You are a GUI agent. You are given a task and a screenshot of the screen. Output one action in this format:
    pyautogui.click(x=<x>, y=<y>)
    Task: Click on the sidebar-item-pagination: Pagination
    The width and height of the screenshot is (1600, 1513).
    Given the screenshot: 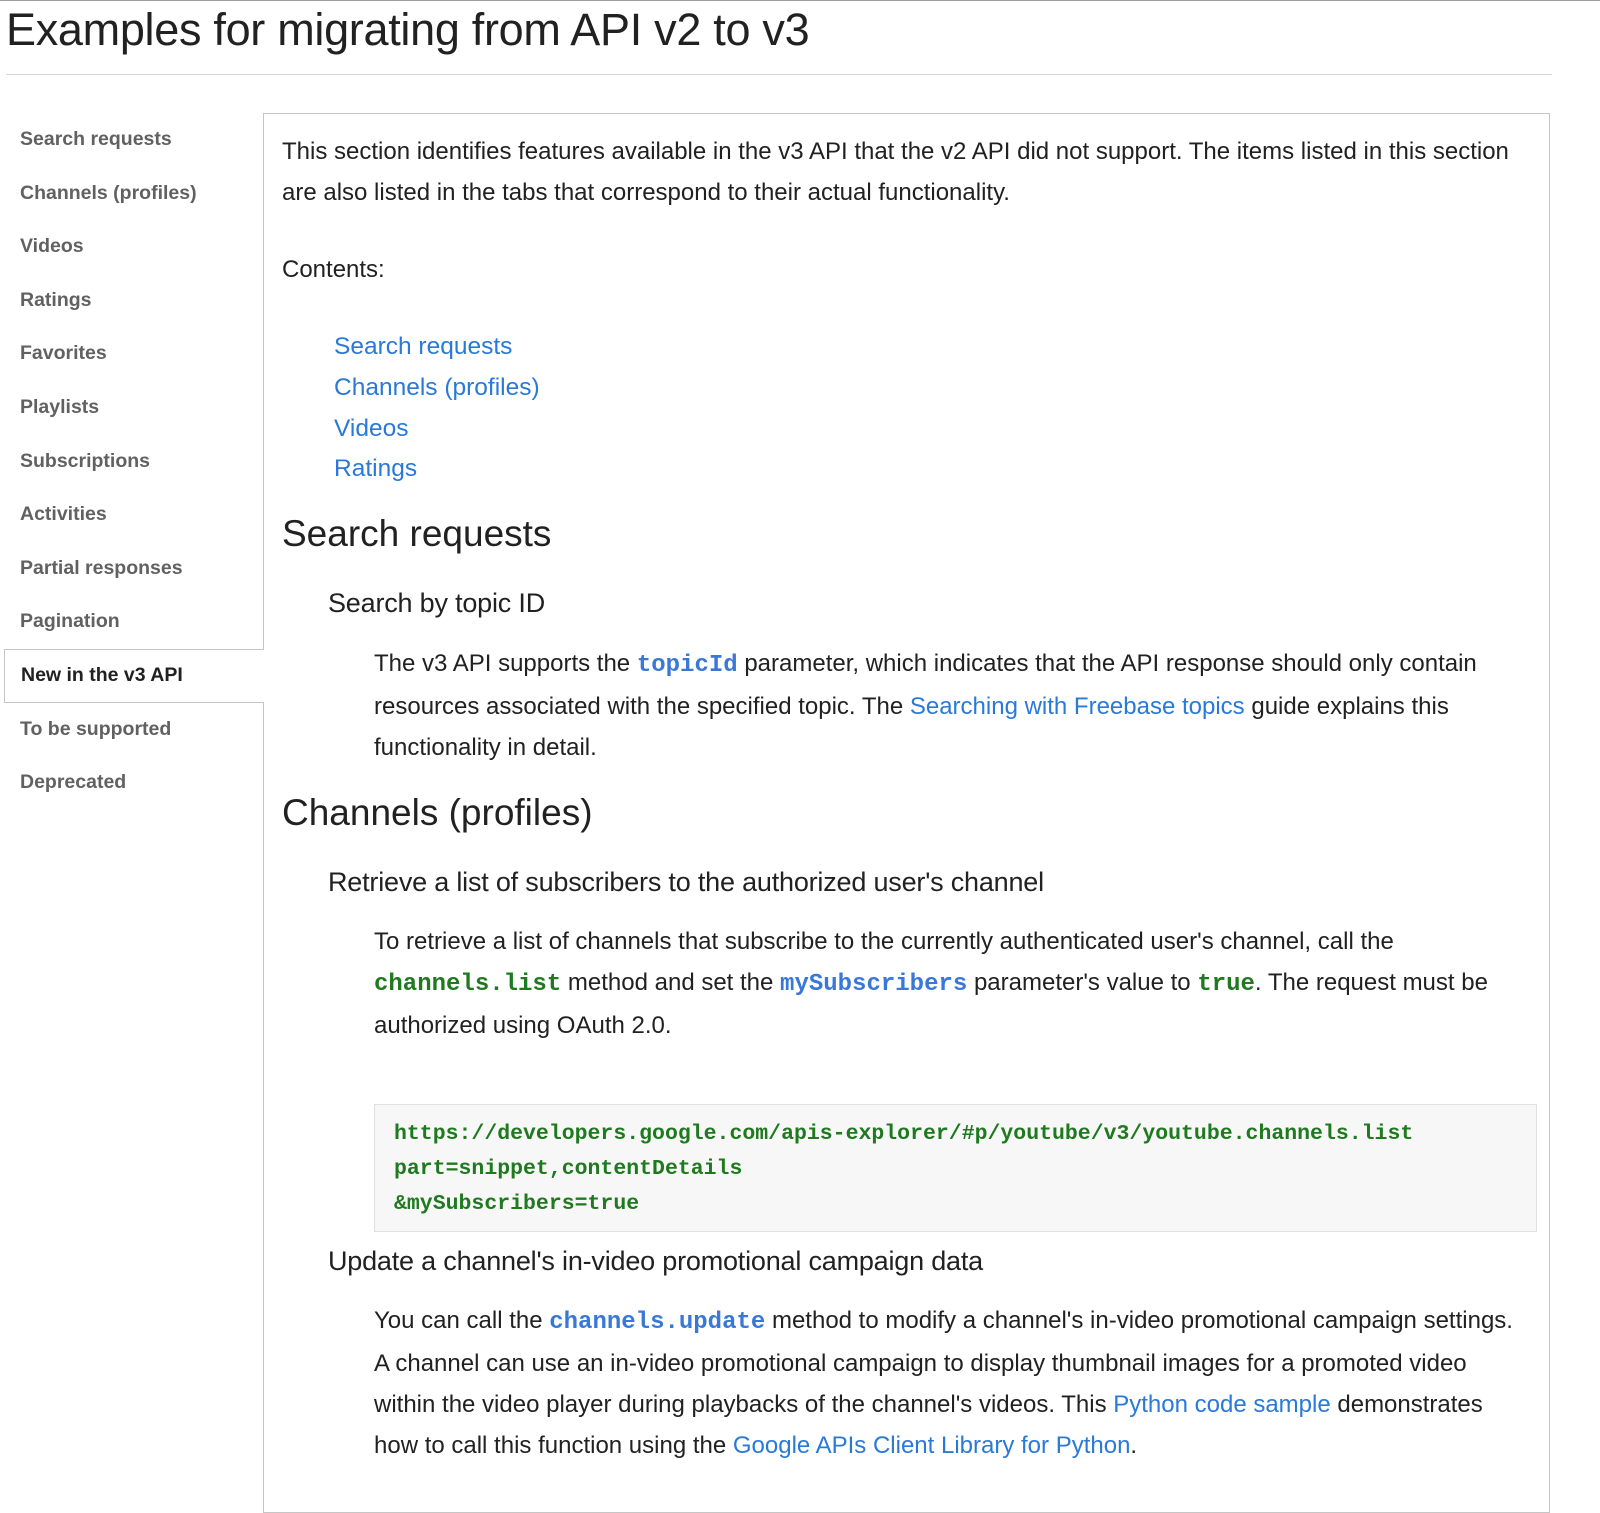 What is the action you would take?
    pyautogui.click(x=132, y=622)
    